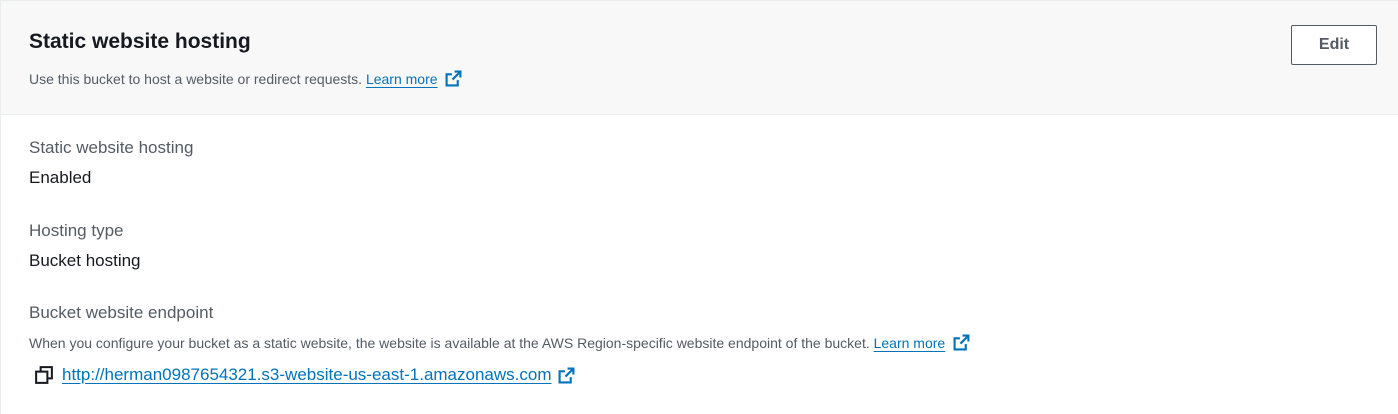  What do you see at coordinates (85, 260) in the screenshot?
I see `hosting-type-value: Bucket hosting` at bounding box center [85, 260].